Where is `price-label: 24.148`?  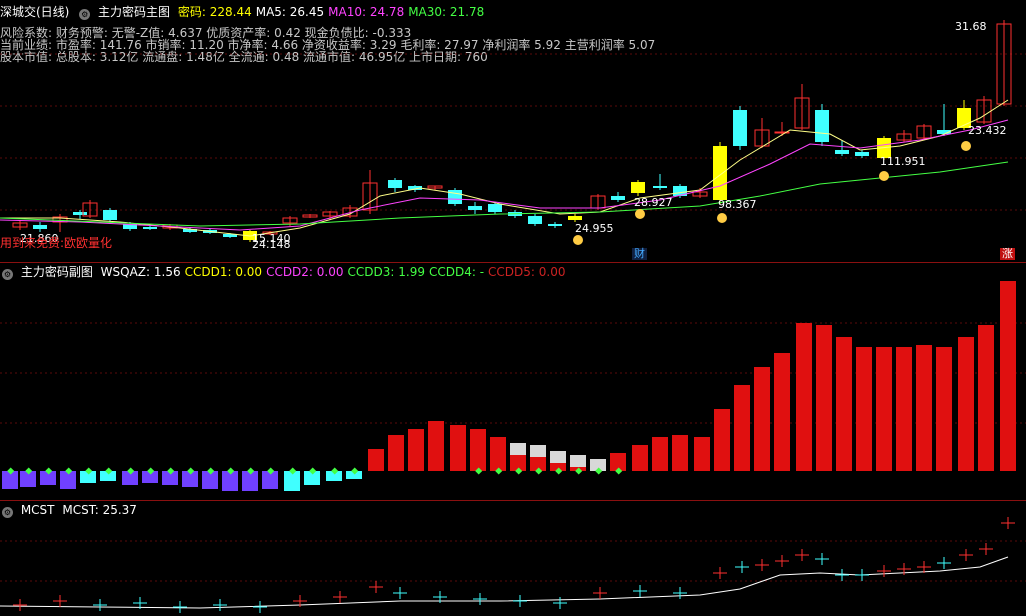
price-label: 24.148 is located at coordinates (271, 244).